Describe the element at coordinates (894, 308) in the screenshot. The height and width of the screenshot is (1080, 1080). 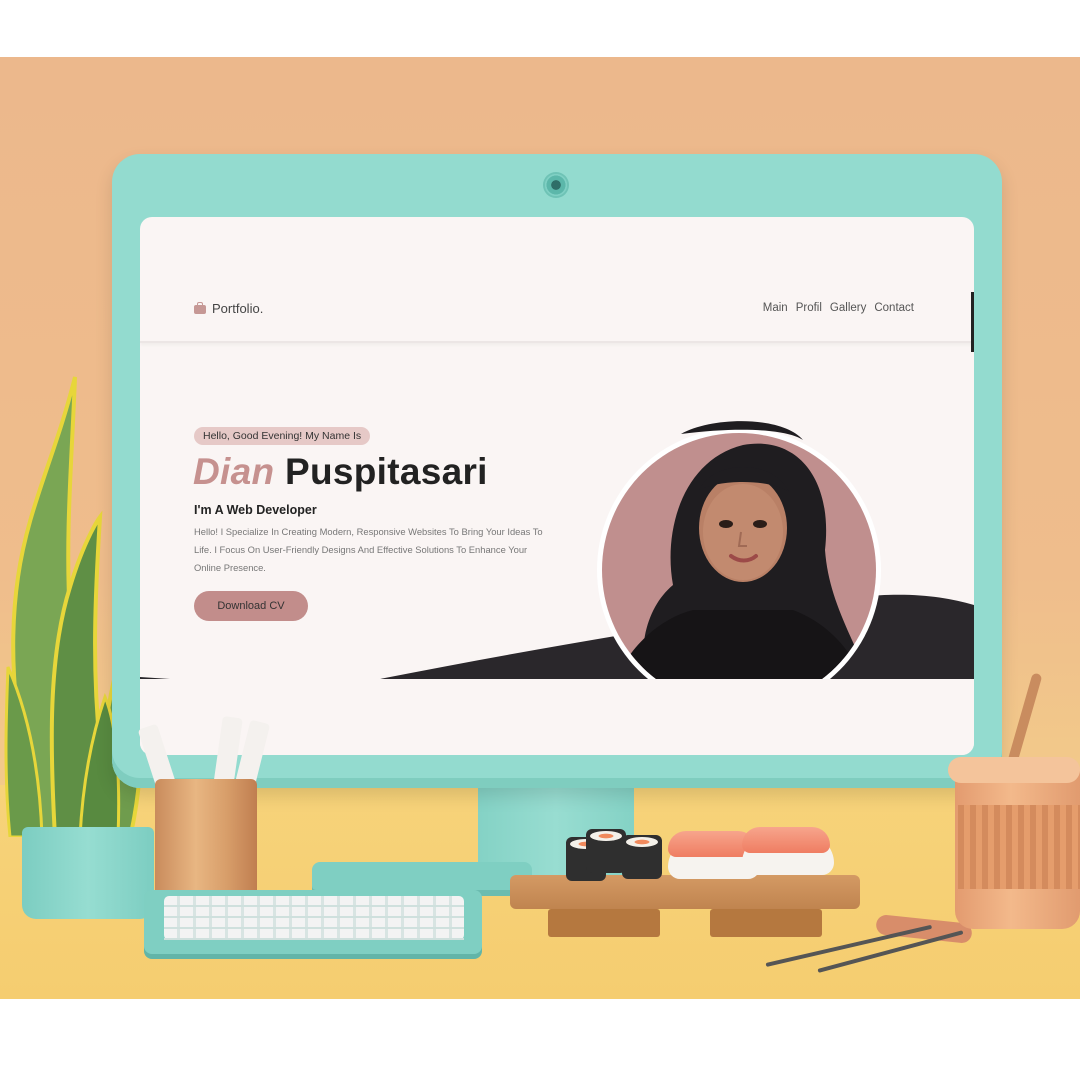
I see `nav-link-contact: Contact` at that location.